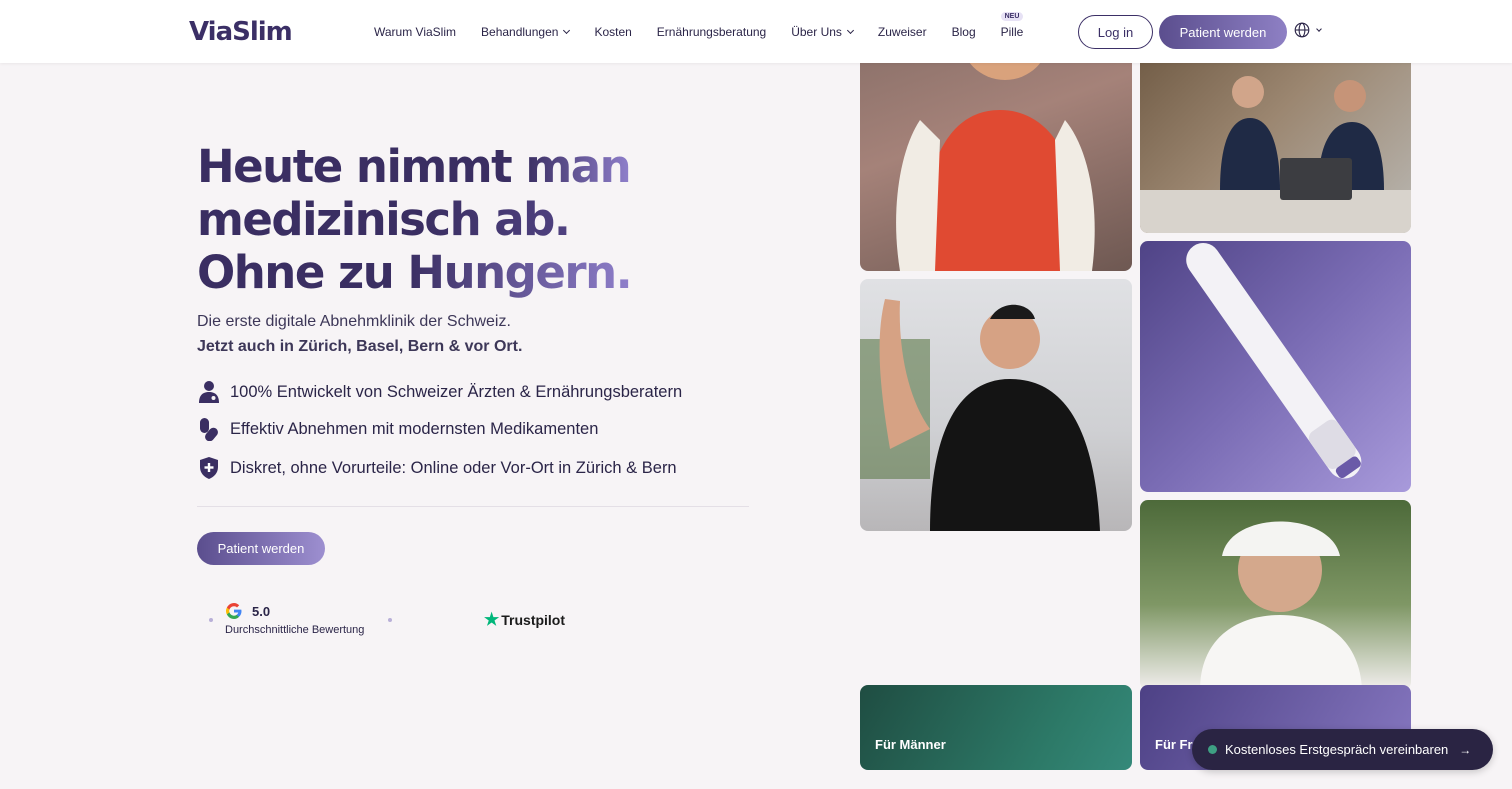 The image size is (1512, 789). Describe the element at coordinates (524, 620) in the screenshot. I see `trustpilot-logo: ★ Trustpilot` at that location.